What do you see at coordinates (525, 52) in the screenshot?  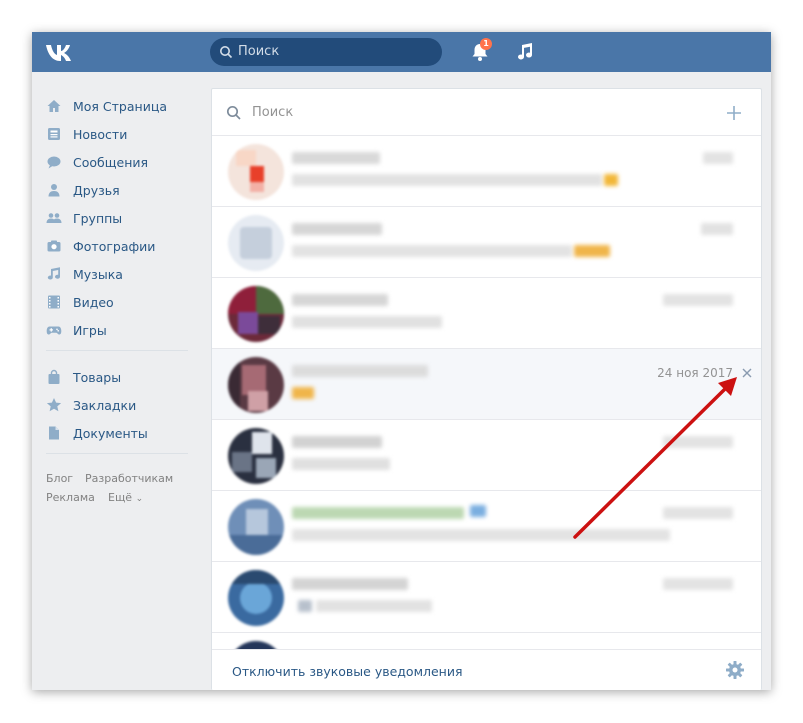 I see `music-player-icon` at bounding box center [525, 52].